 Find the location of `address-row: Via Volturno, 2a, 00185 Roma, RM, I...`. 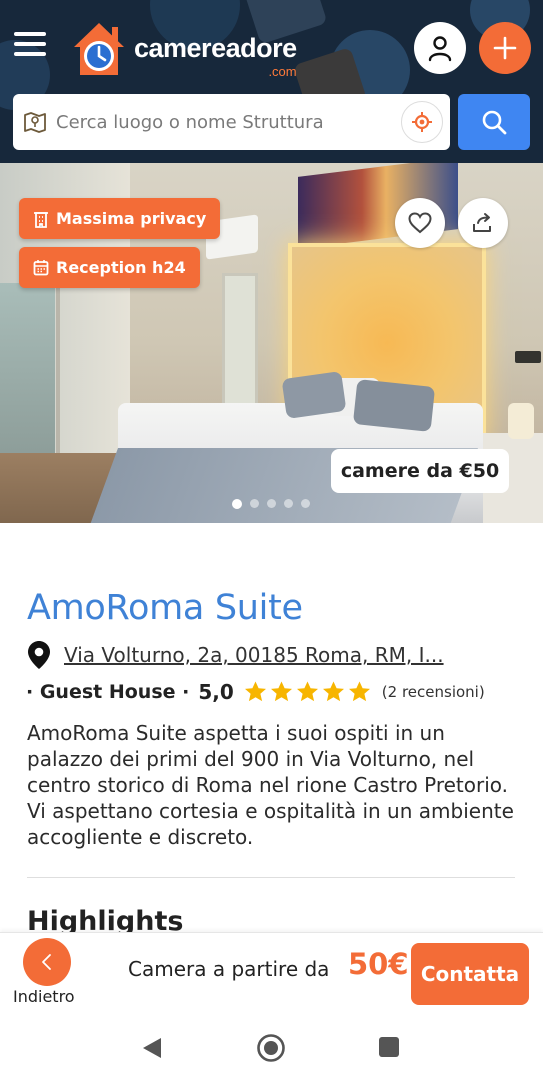

address-row: Via Volturno, 2a, 00185 Roma, RM, I... is located at coordinates (235, 655).